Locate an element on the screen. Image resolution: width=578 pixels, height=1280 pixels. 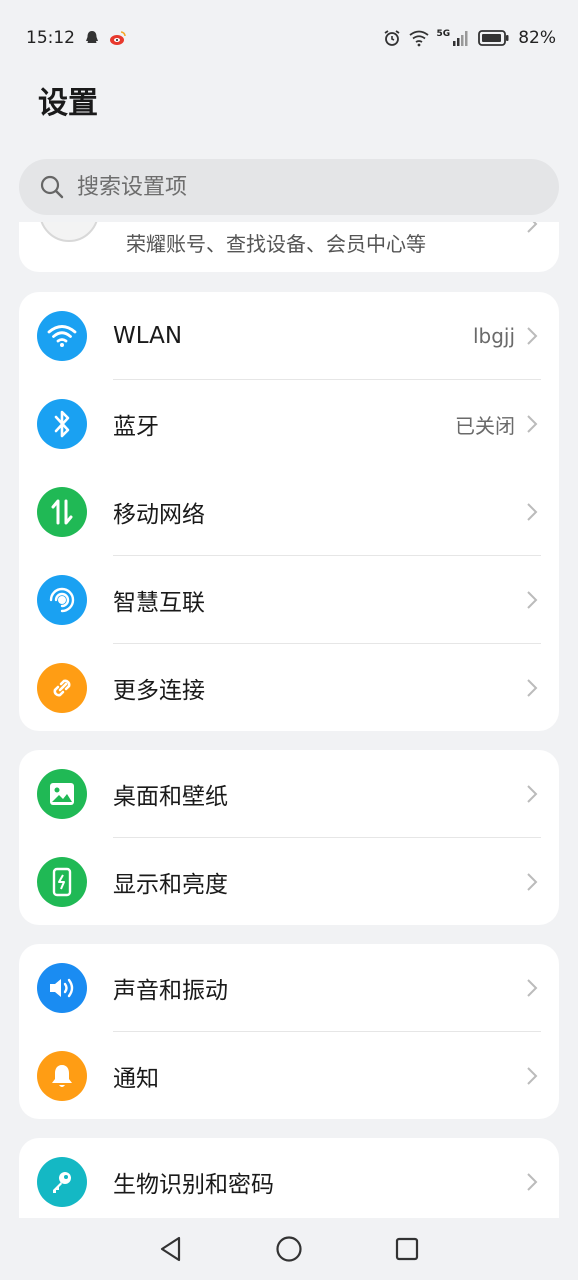
account-card: 荣耀账号、查找设备、会员中心等 is located at coordinates (289, 247).